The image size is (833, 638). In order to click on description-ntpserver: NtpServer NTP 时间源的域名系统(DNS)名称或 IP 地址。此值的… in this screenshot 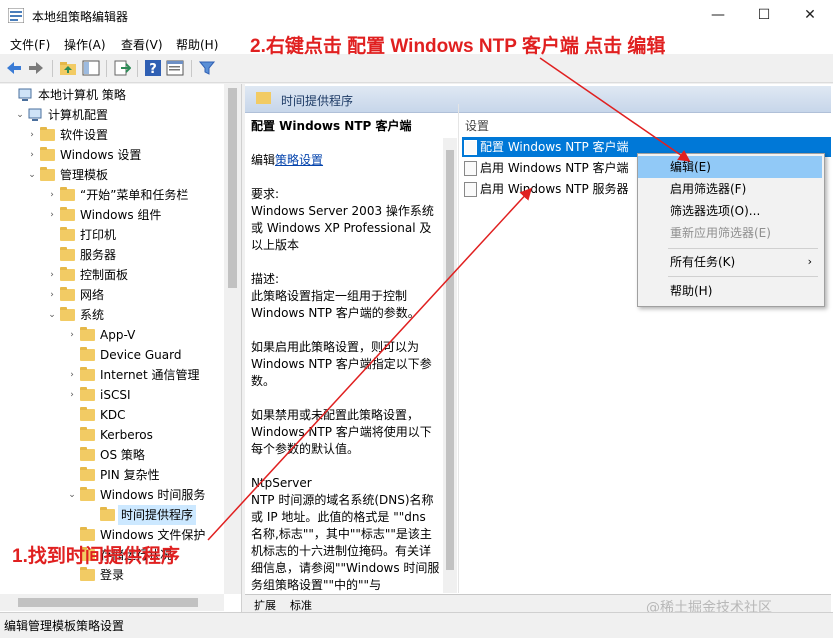, I will do `click(345, 534)`.